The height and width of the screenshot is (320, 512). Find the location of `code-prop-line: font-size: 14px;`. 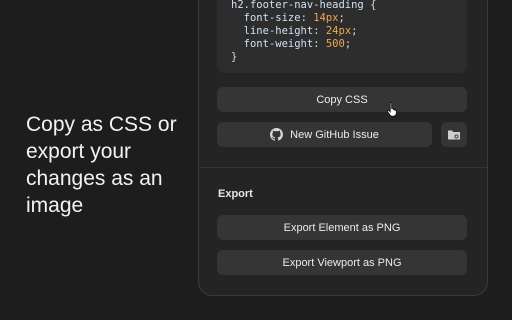

code-prop-line: font-size: 14px; is located at coordinates (288, 18).